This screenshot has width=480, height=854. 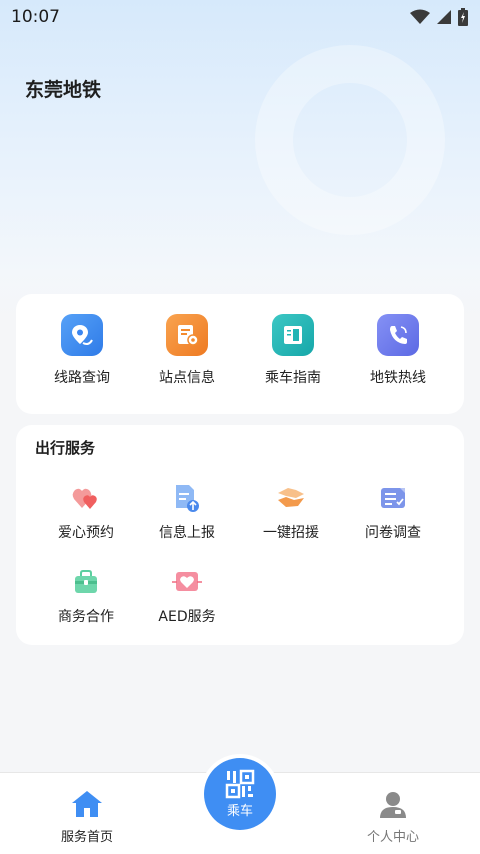 I want to click on service-love-appointment: 爱心预约, so click(x=86, y=512).